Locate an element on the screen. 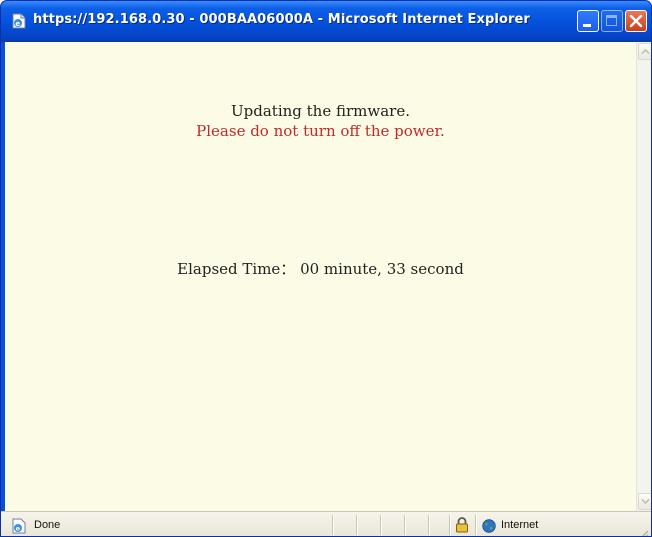 This screenshot has width=652, height=537. chevron-down-icon is located at coordinates (645, 501).